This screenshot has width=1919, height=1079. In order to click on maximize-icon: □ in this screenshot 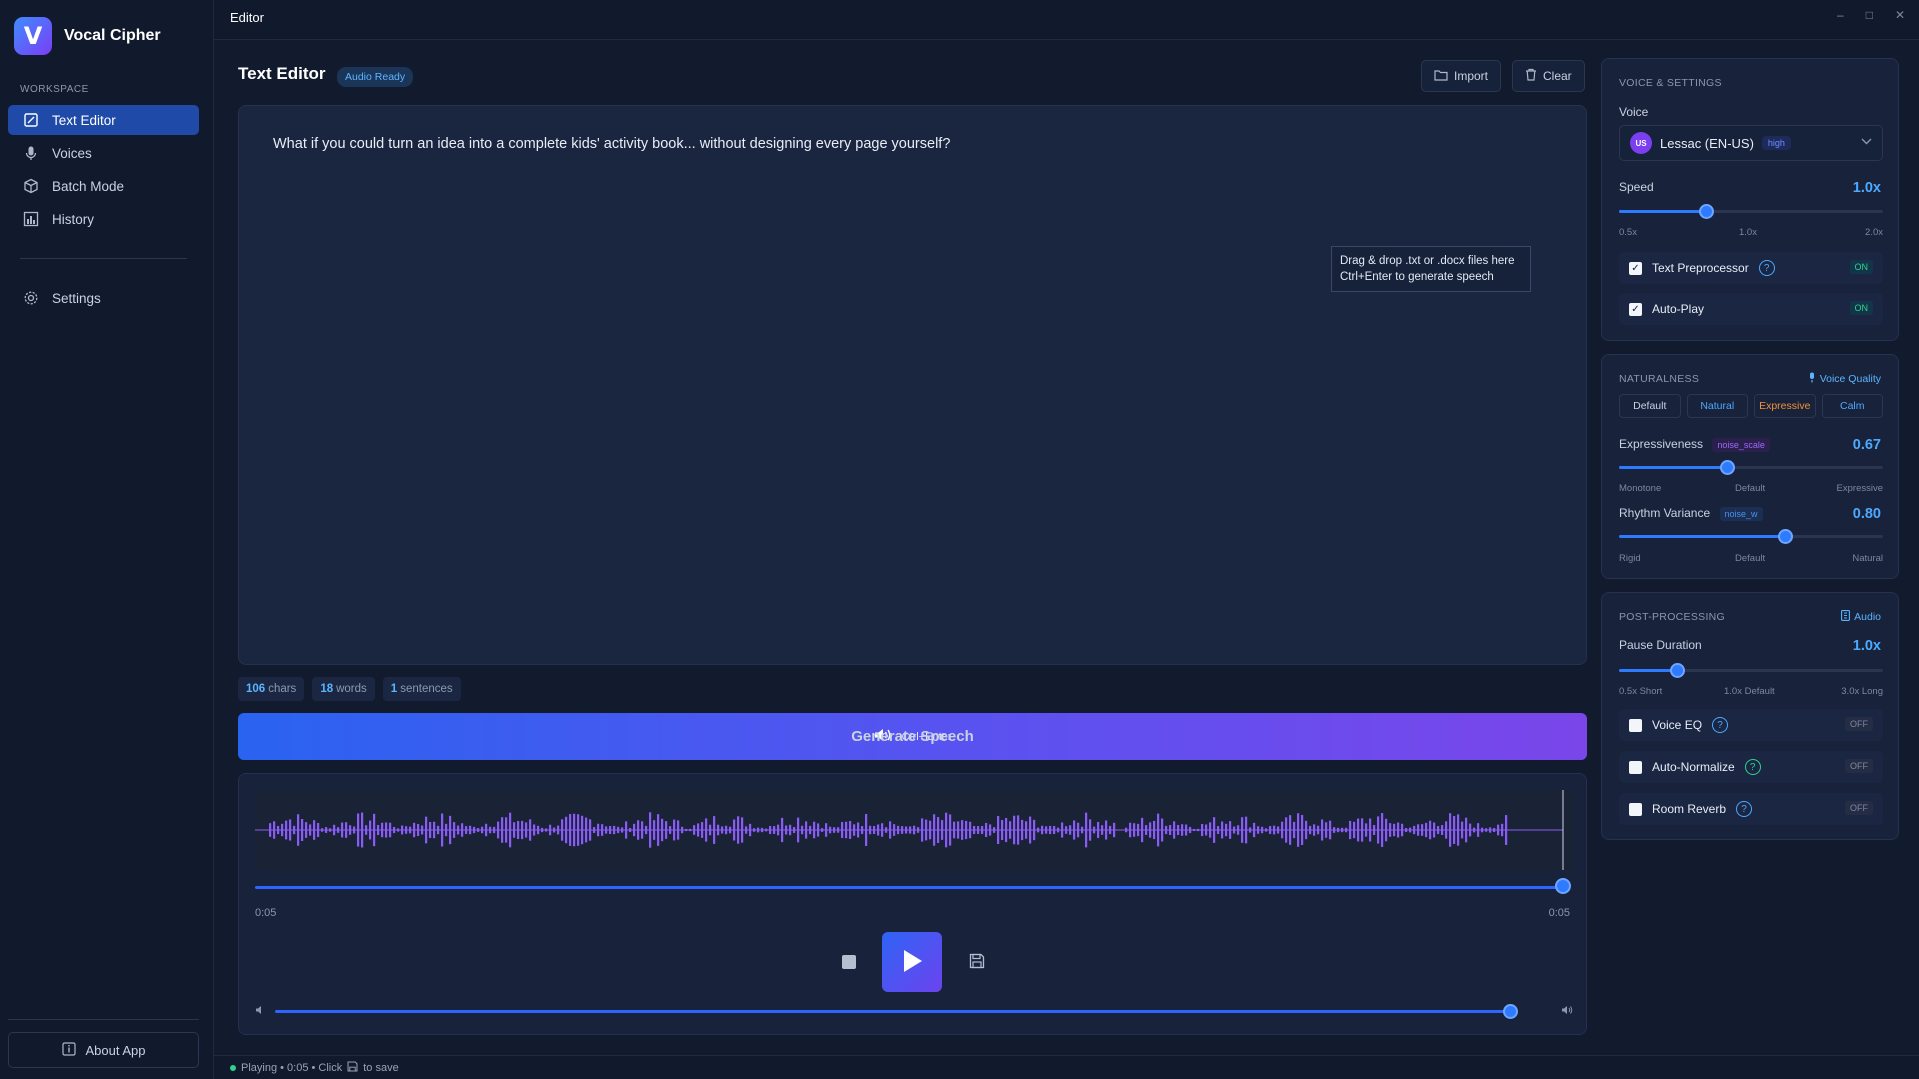, I will do `click(1869, 15)`.